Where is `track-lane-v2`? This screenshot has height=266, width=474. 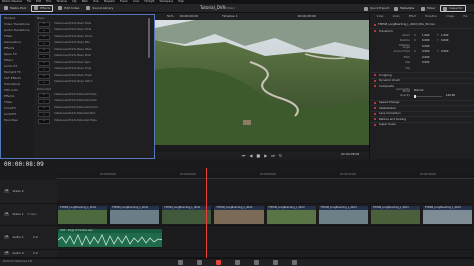
track-lane-v2 is located at coordinates (265, 192).